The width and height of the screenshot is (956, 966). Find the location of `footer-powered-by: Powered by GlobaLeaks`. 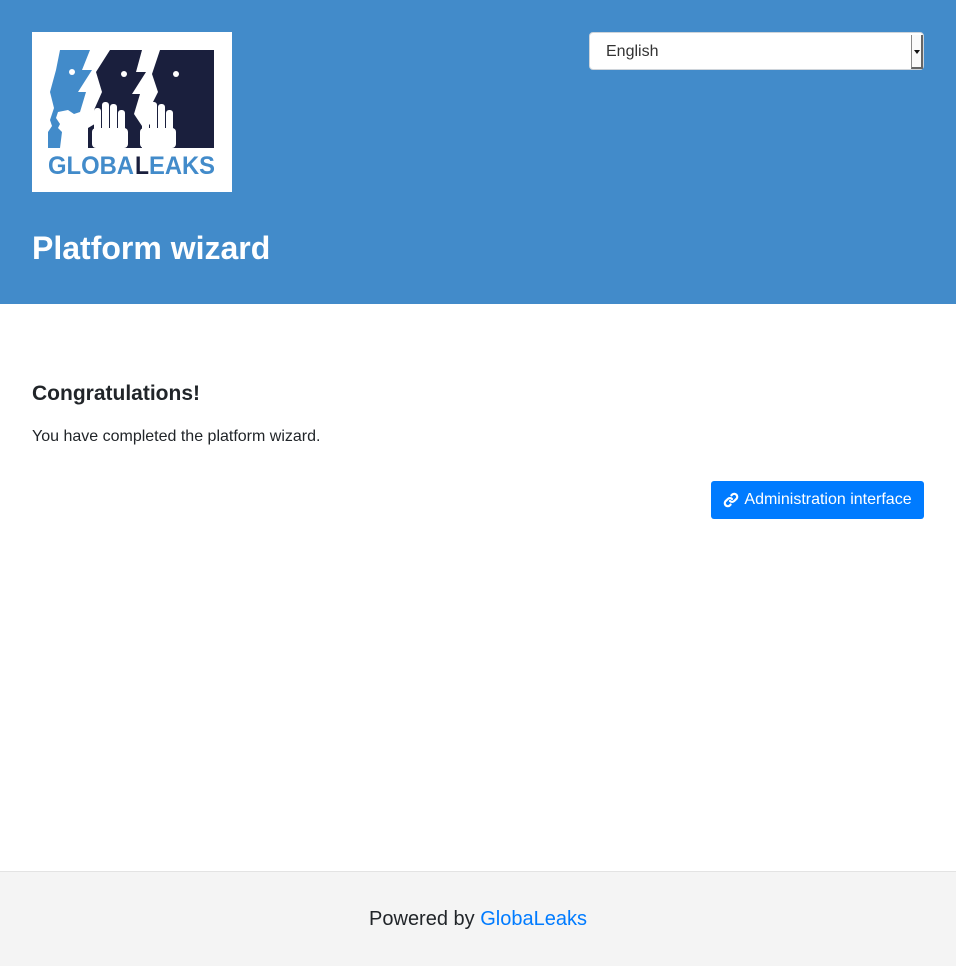

footer-powered-by: Powered by GlobaLeaks is located at coordinates (478, 919).